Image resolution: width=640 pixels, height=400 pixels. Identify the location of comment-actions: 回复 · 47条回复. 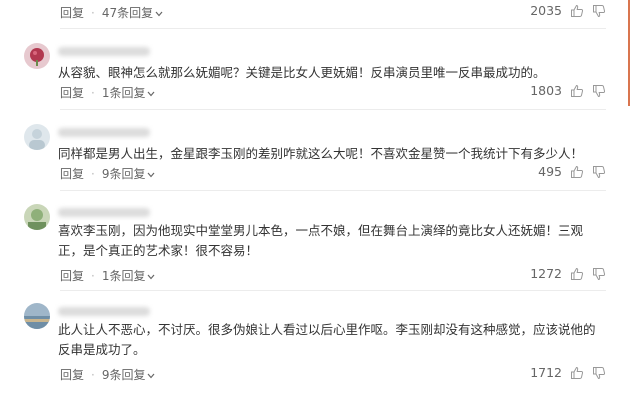
(111, 12).